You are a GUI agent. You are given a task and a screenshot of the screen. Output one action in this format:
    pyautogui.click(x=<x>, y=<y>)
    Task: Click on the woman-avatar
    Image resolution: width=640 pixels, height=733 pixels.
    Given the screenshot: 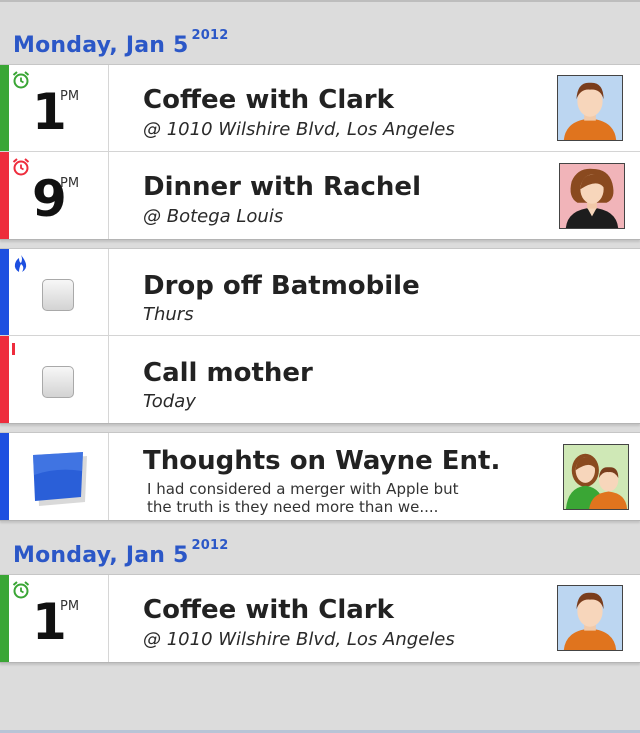 What is the action you would take?
    pyautogui.click(x=592, y=196)
    